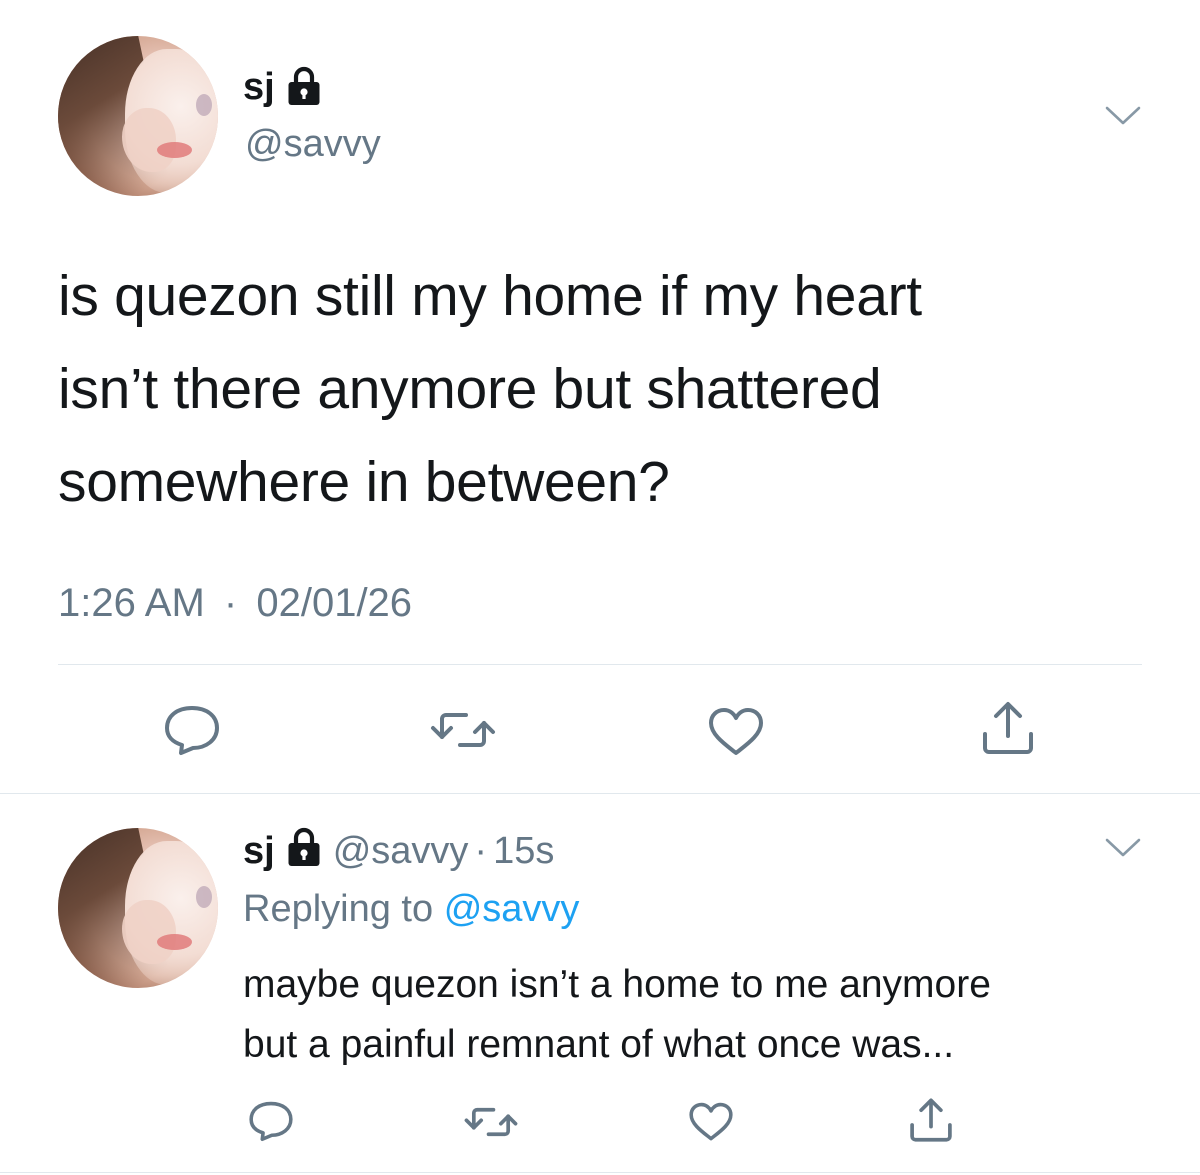  Describe the element at coordinates (259, 851) in the screenshot. I see `reply-display-name: sj` at that location.